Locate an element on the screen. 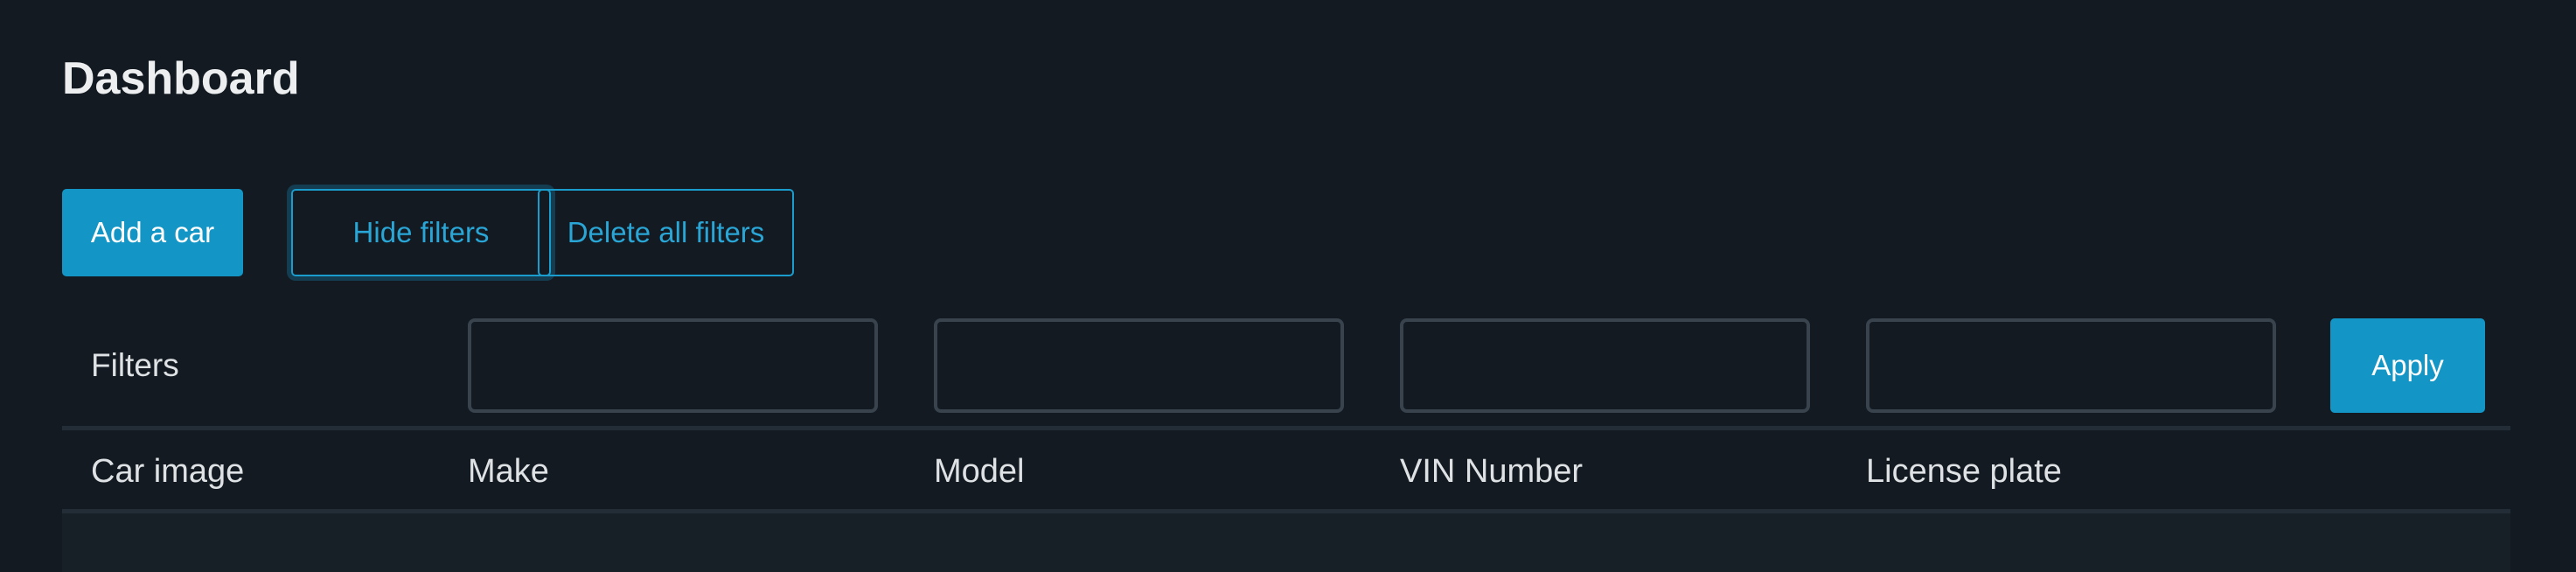 Image resolution: width=2576 pixels, height=572 pixels. page-title: Dashboard is located at coordinates (181, 78).